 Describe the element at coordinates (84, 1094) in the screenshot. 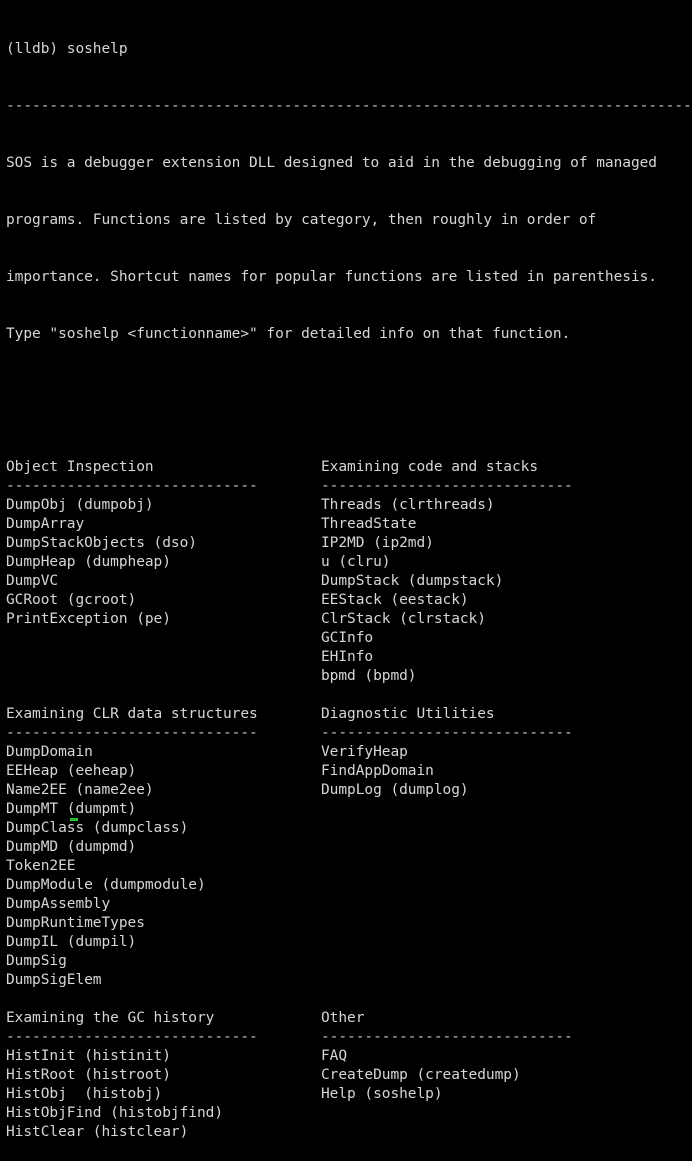

I see `command-item: HistObj (histobj)` at that location.